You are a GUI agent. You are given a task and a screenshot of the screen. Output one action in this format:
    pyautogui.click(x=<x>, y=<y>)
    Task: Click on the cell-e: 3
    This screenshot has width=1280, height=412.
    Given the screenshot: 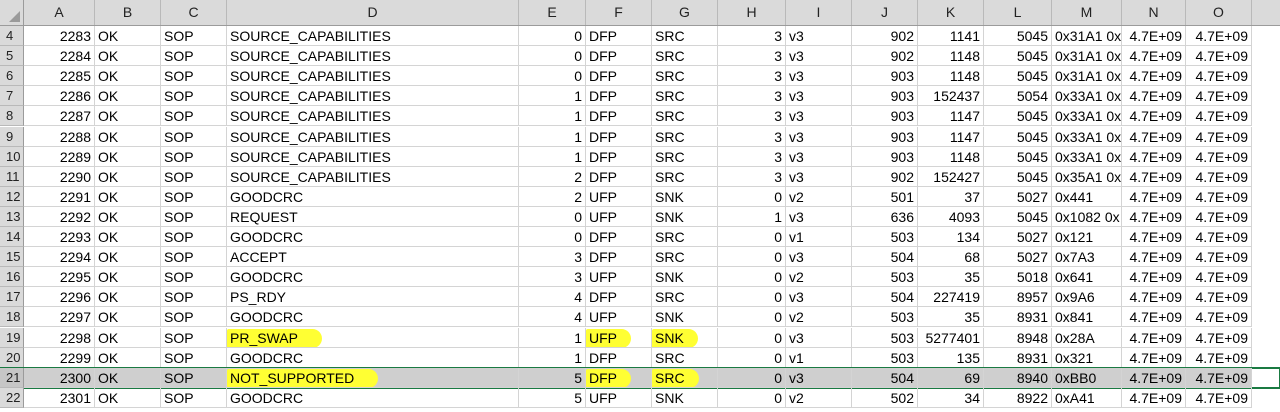 What is the action you would take?
    pyautogui.click(x=552, y=277)
    